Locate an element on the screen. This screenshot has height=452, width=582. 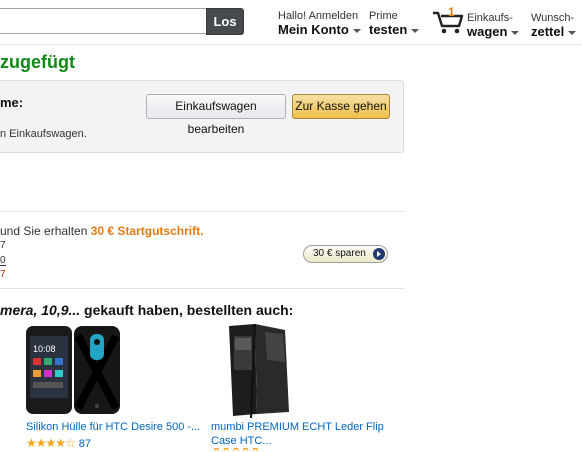
account-greeting: Hallo! Anmelden is located at coordinates (318, 16).